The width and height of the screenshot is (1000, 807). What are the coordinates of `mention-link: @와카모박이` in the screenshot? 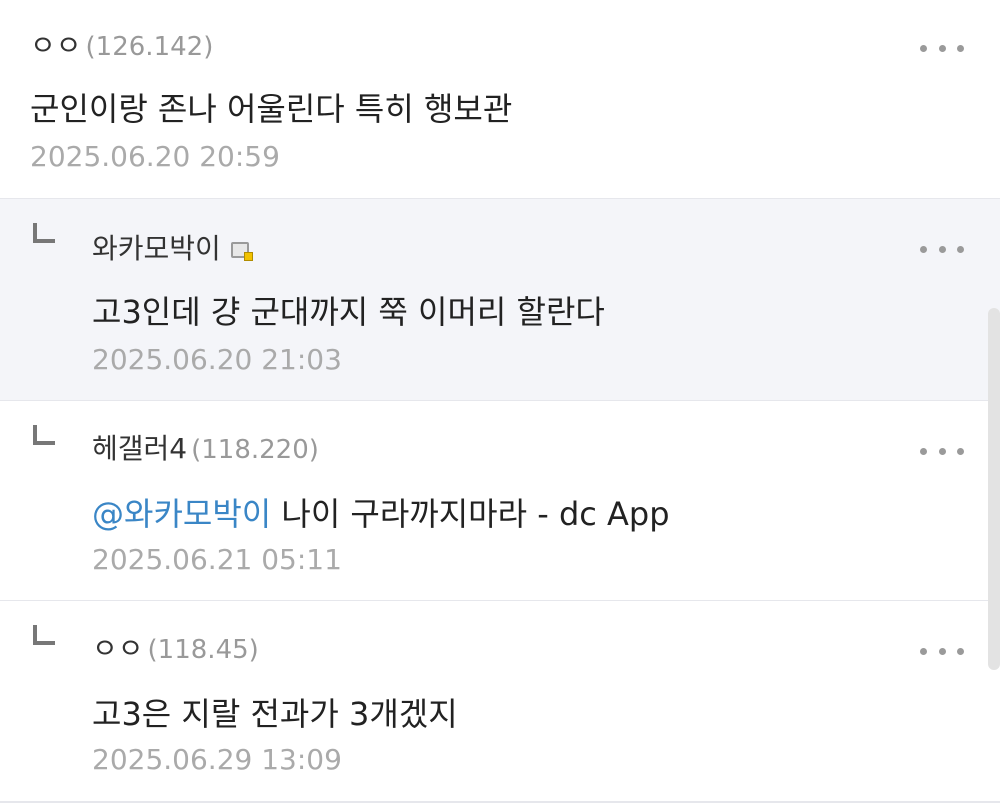 It's located at (181, 514).